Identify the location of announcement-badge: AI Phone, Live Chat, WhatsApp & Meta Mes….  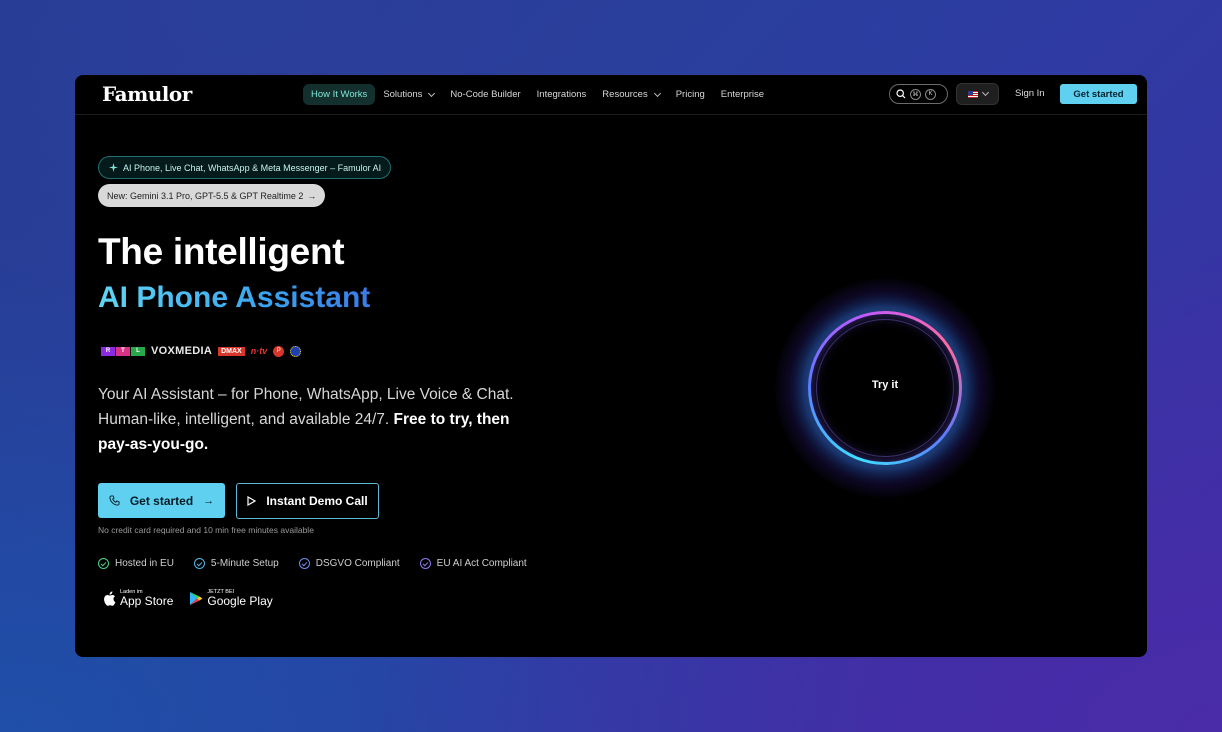
(245, 167).